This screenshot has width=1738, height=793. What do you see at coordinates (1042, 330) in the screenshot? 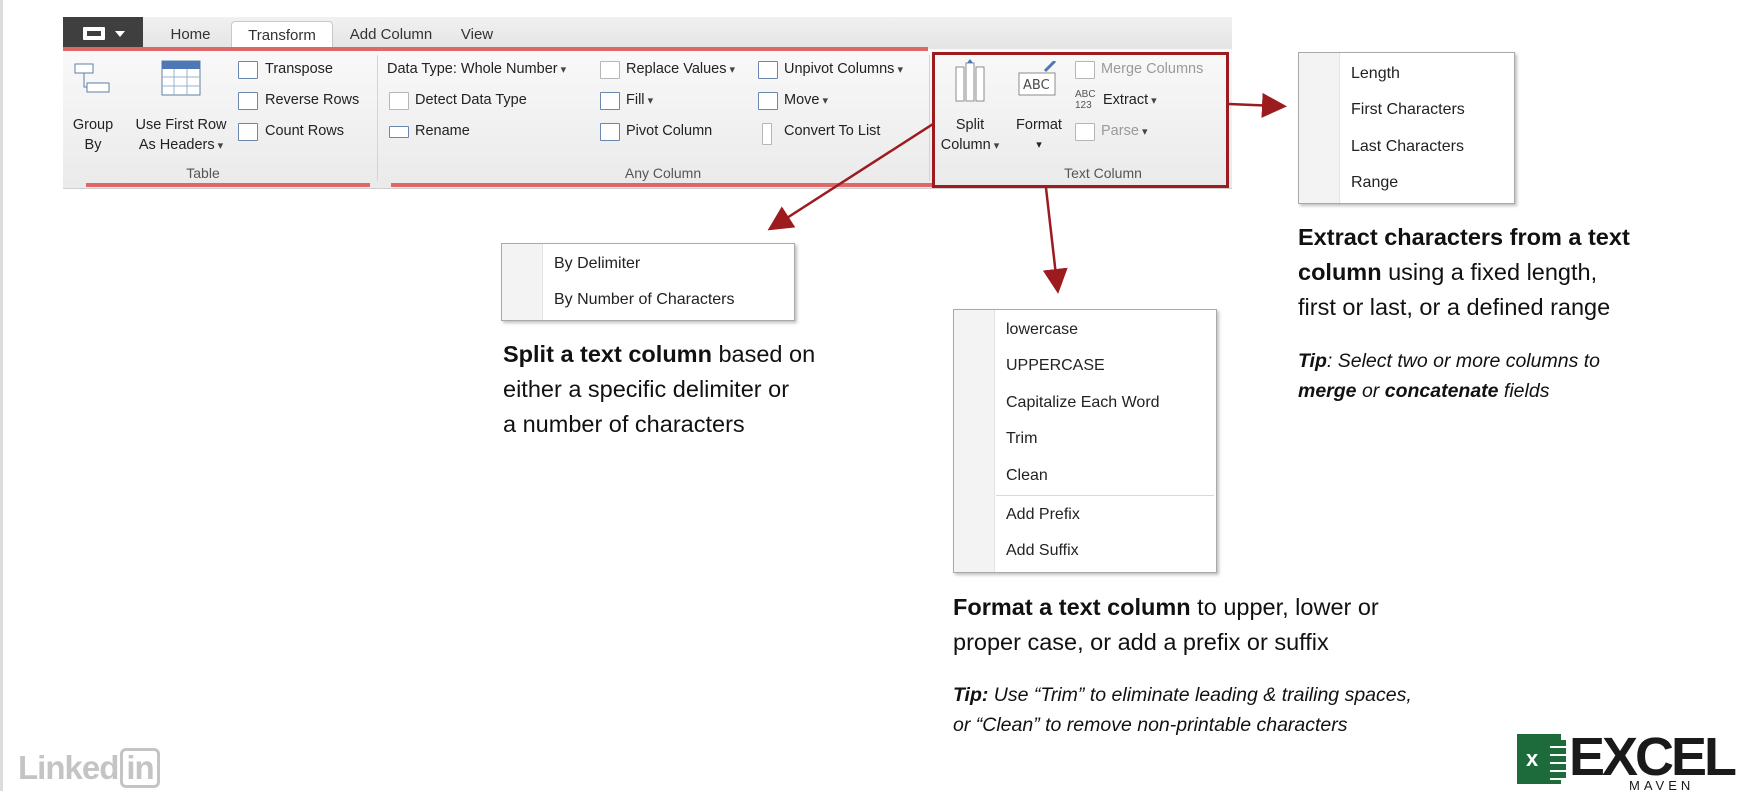
I see `menu-item-lowercase: lowercase` at bounding box center [1042, 330].